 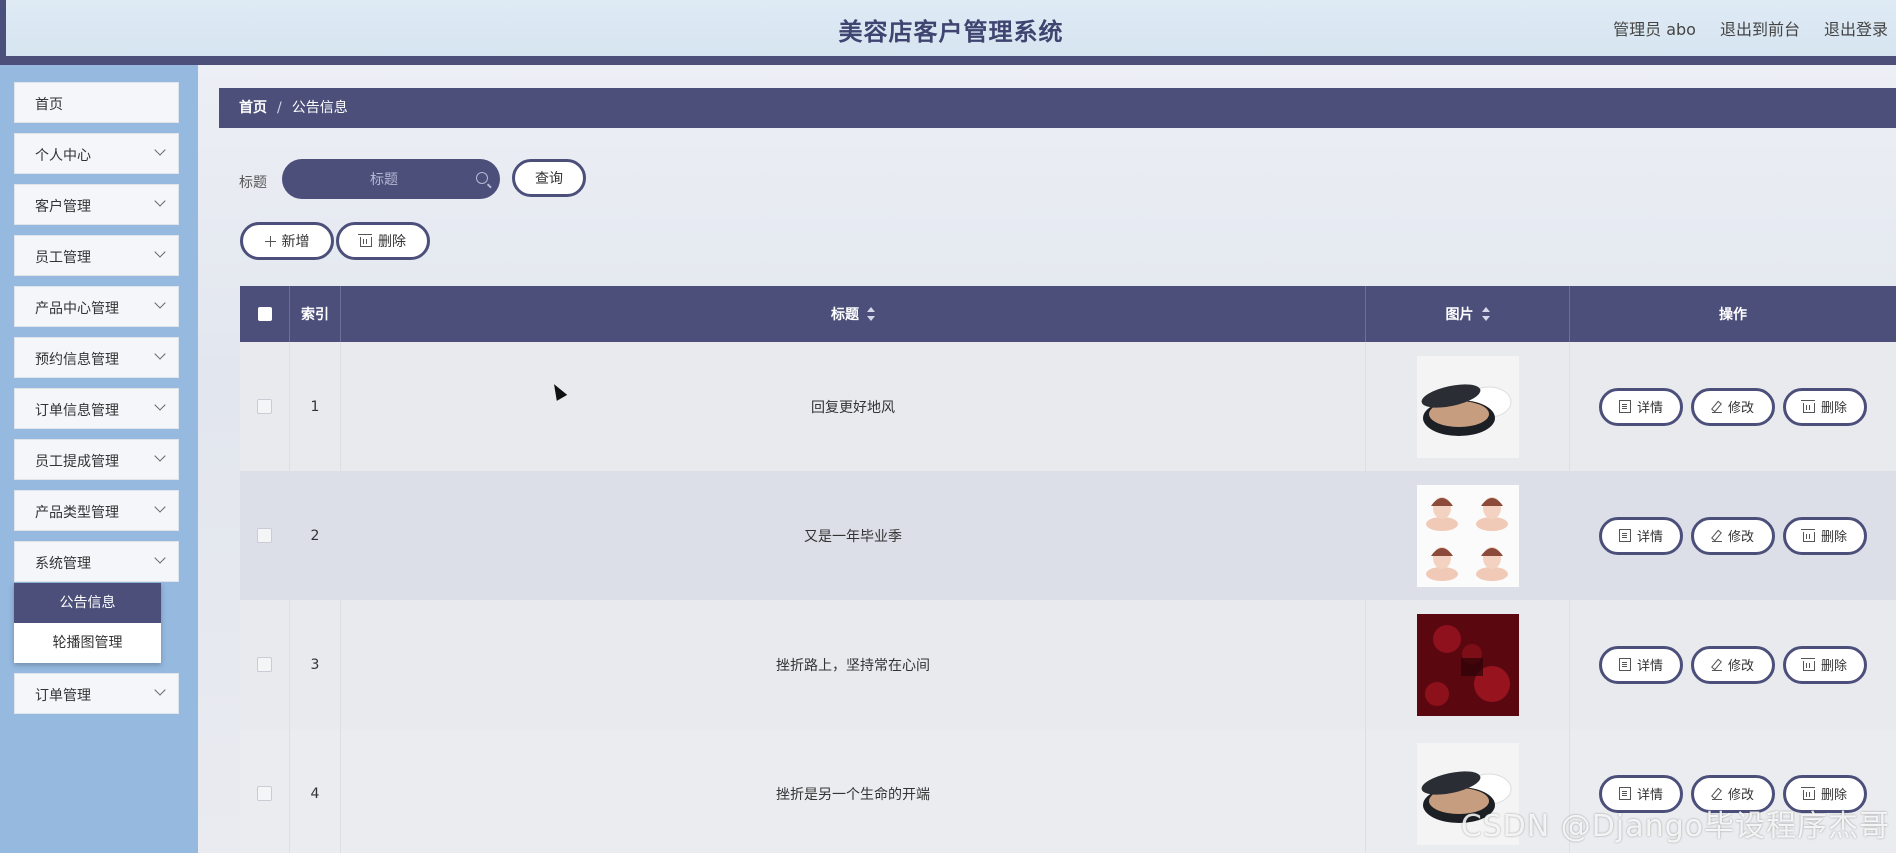 What do you see at coordinates (270, 241) in the screenshot?
I see `plus-icon` at bounding box center [270, 241].